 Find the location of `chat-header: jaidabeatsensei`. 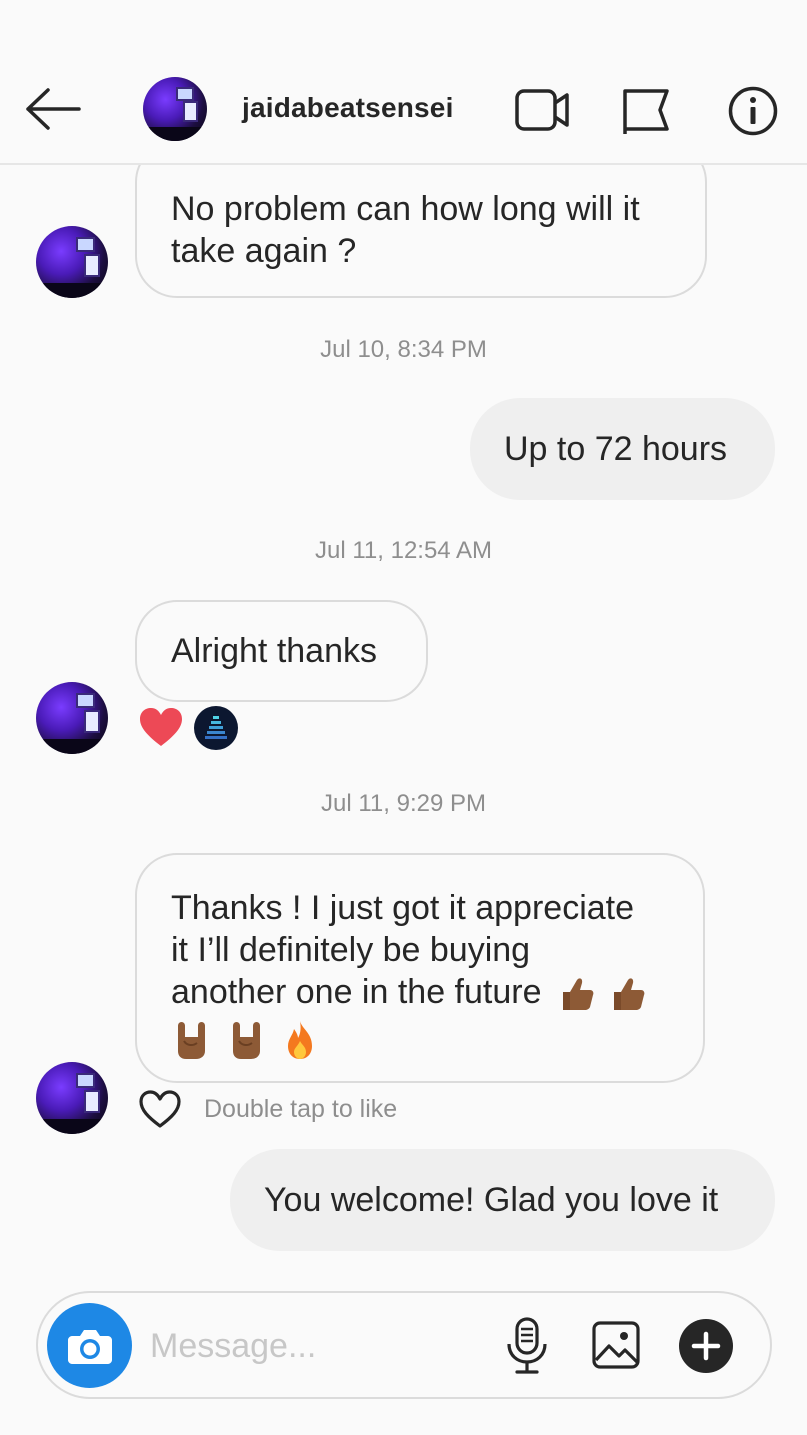

chat-header: jaidabeatsensei is located at coordinates (403, 82).